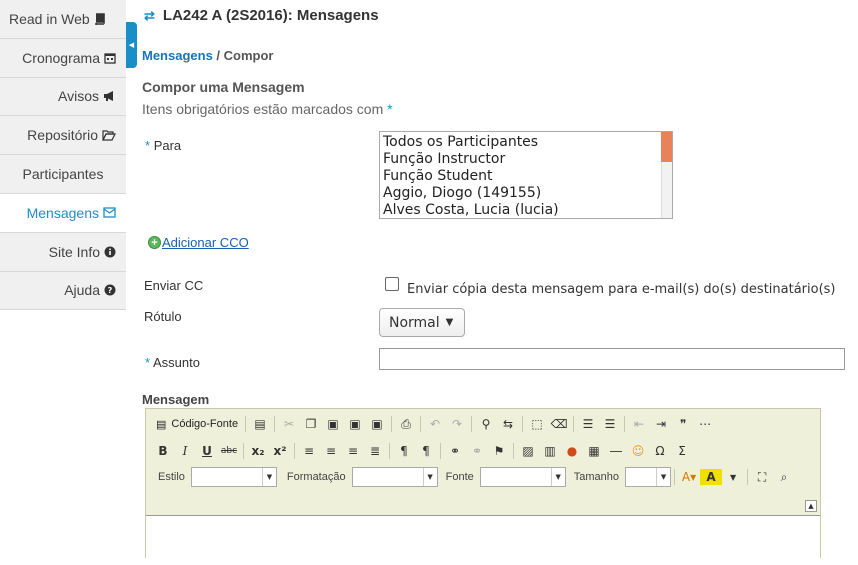 This screenshot has height=565, width=858. Describe the element at coordinates (280, 451) in the screenshot. I see `superscript-button: x²` at that location.